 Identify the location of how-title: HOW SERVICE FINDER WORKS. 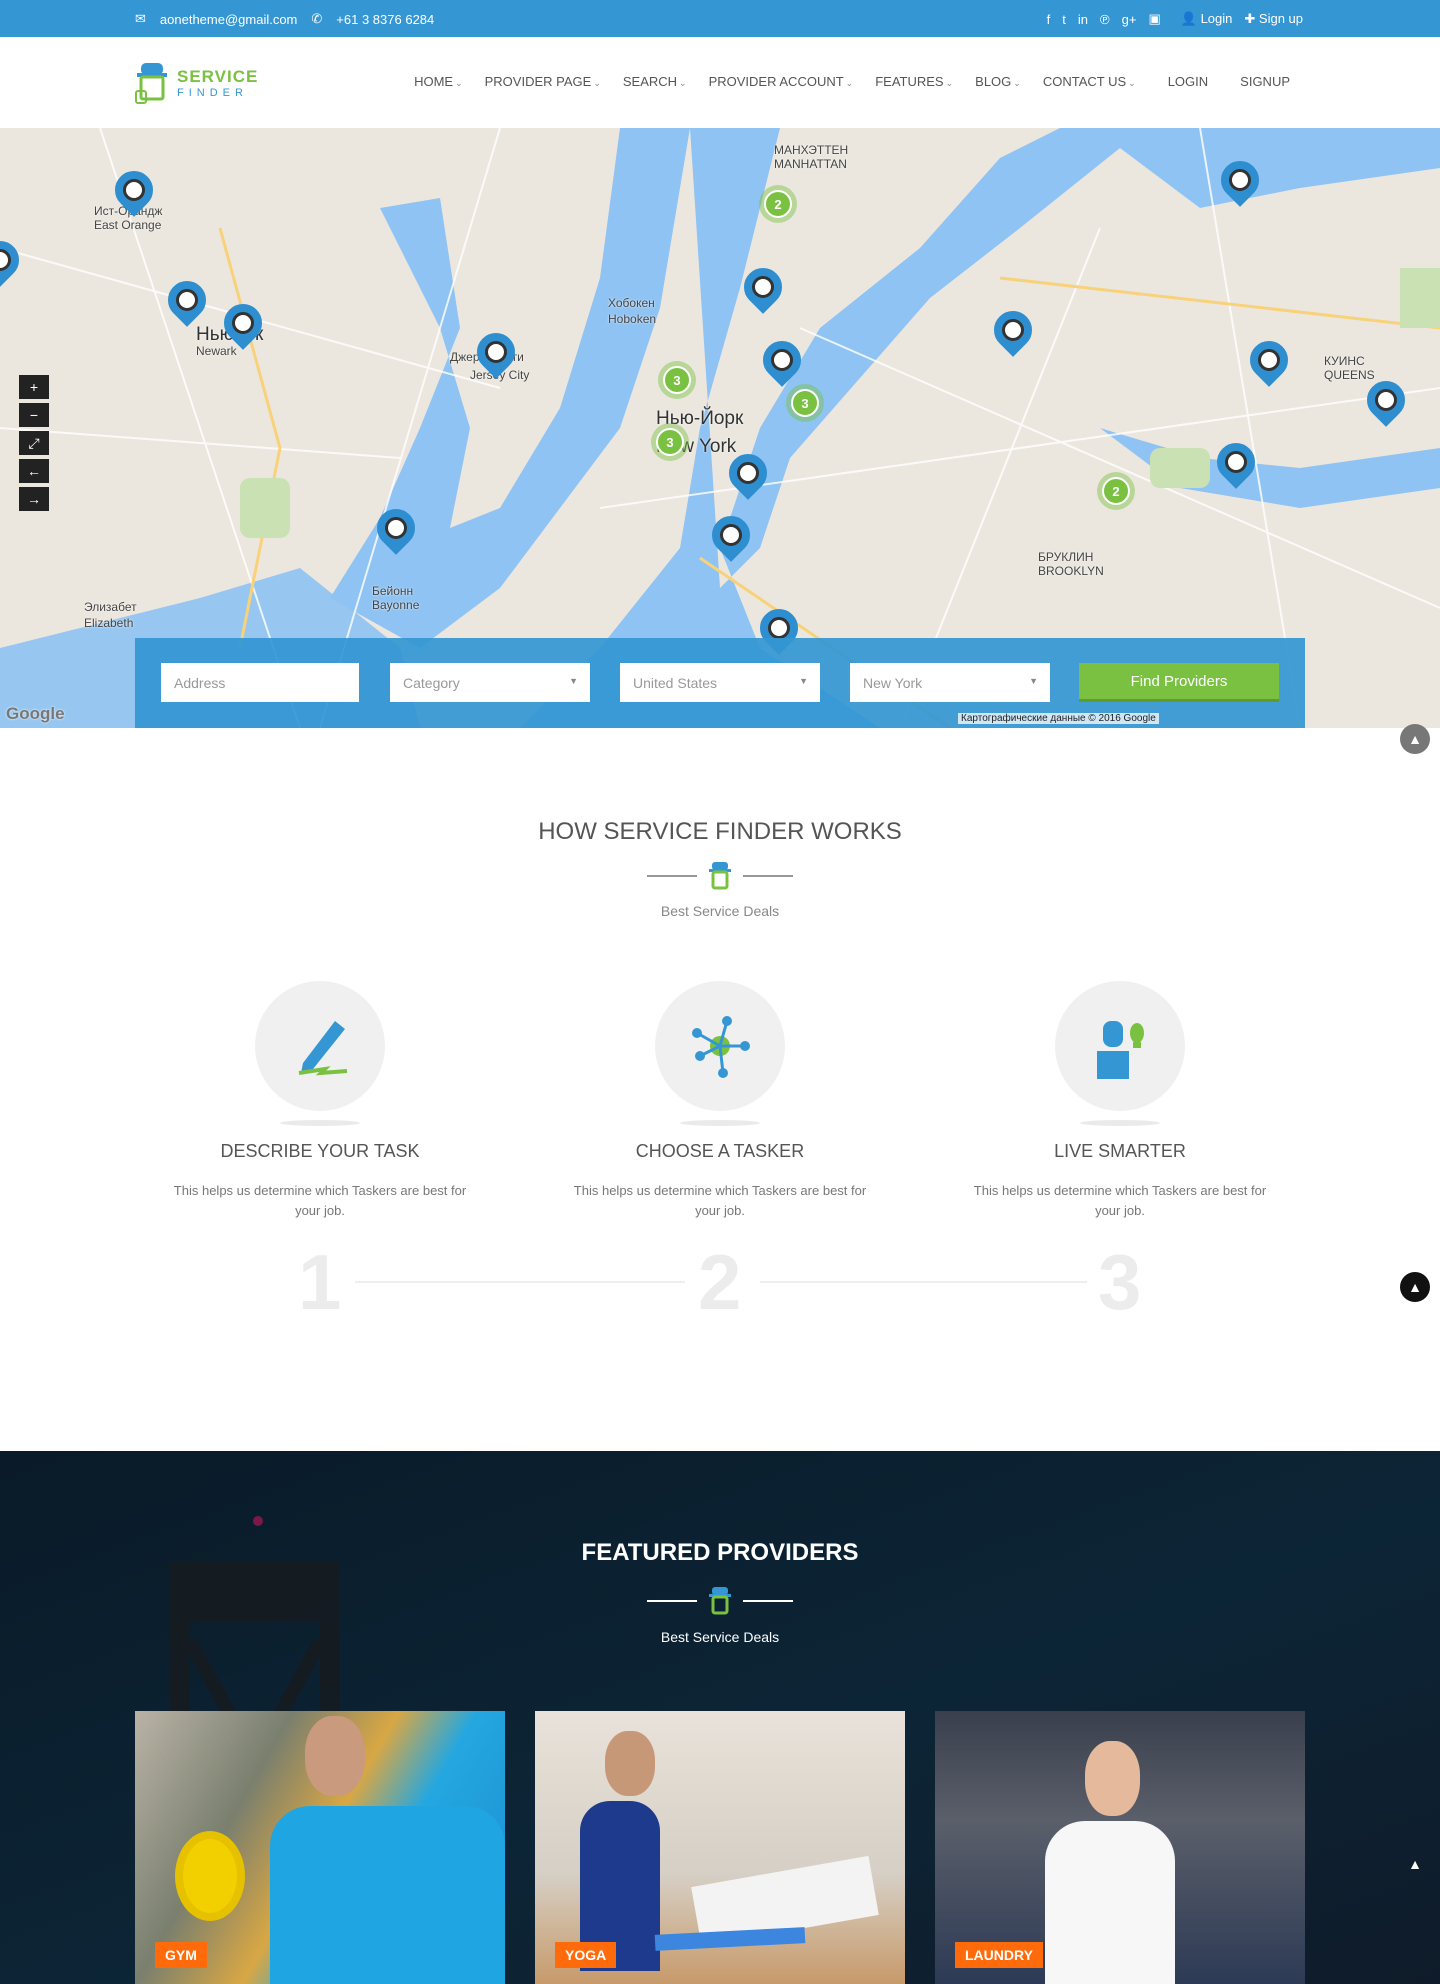
(720, 831).